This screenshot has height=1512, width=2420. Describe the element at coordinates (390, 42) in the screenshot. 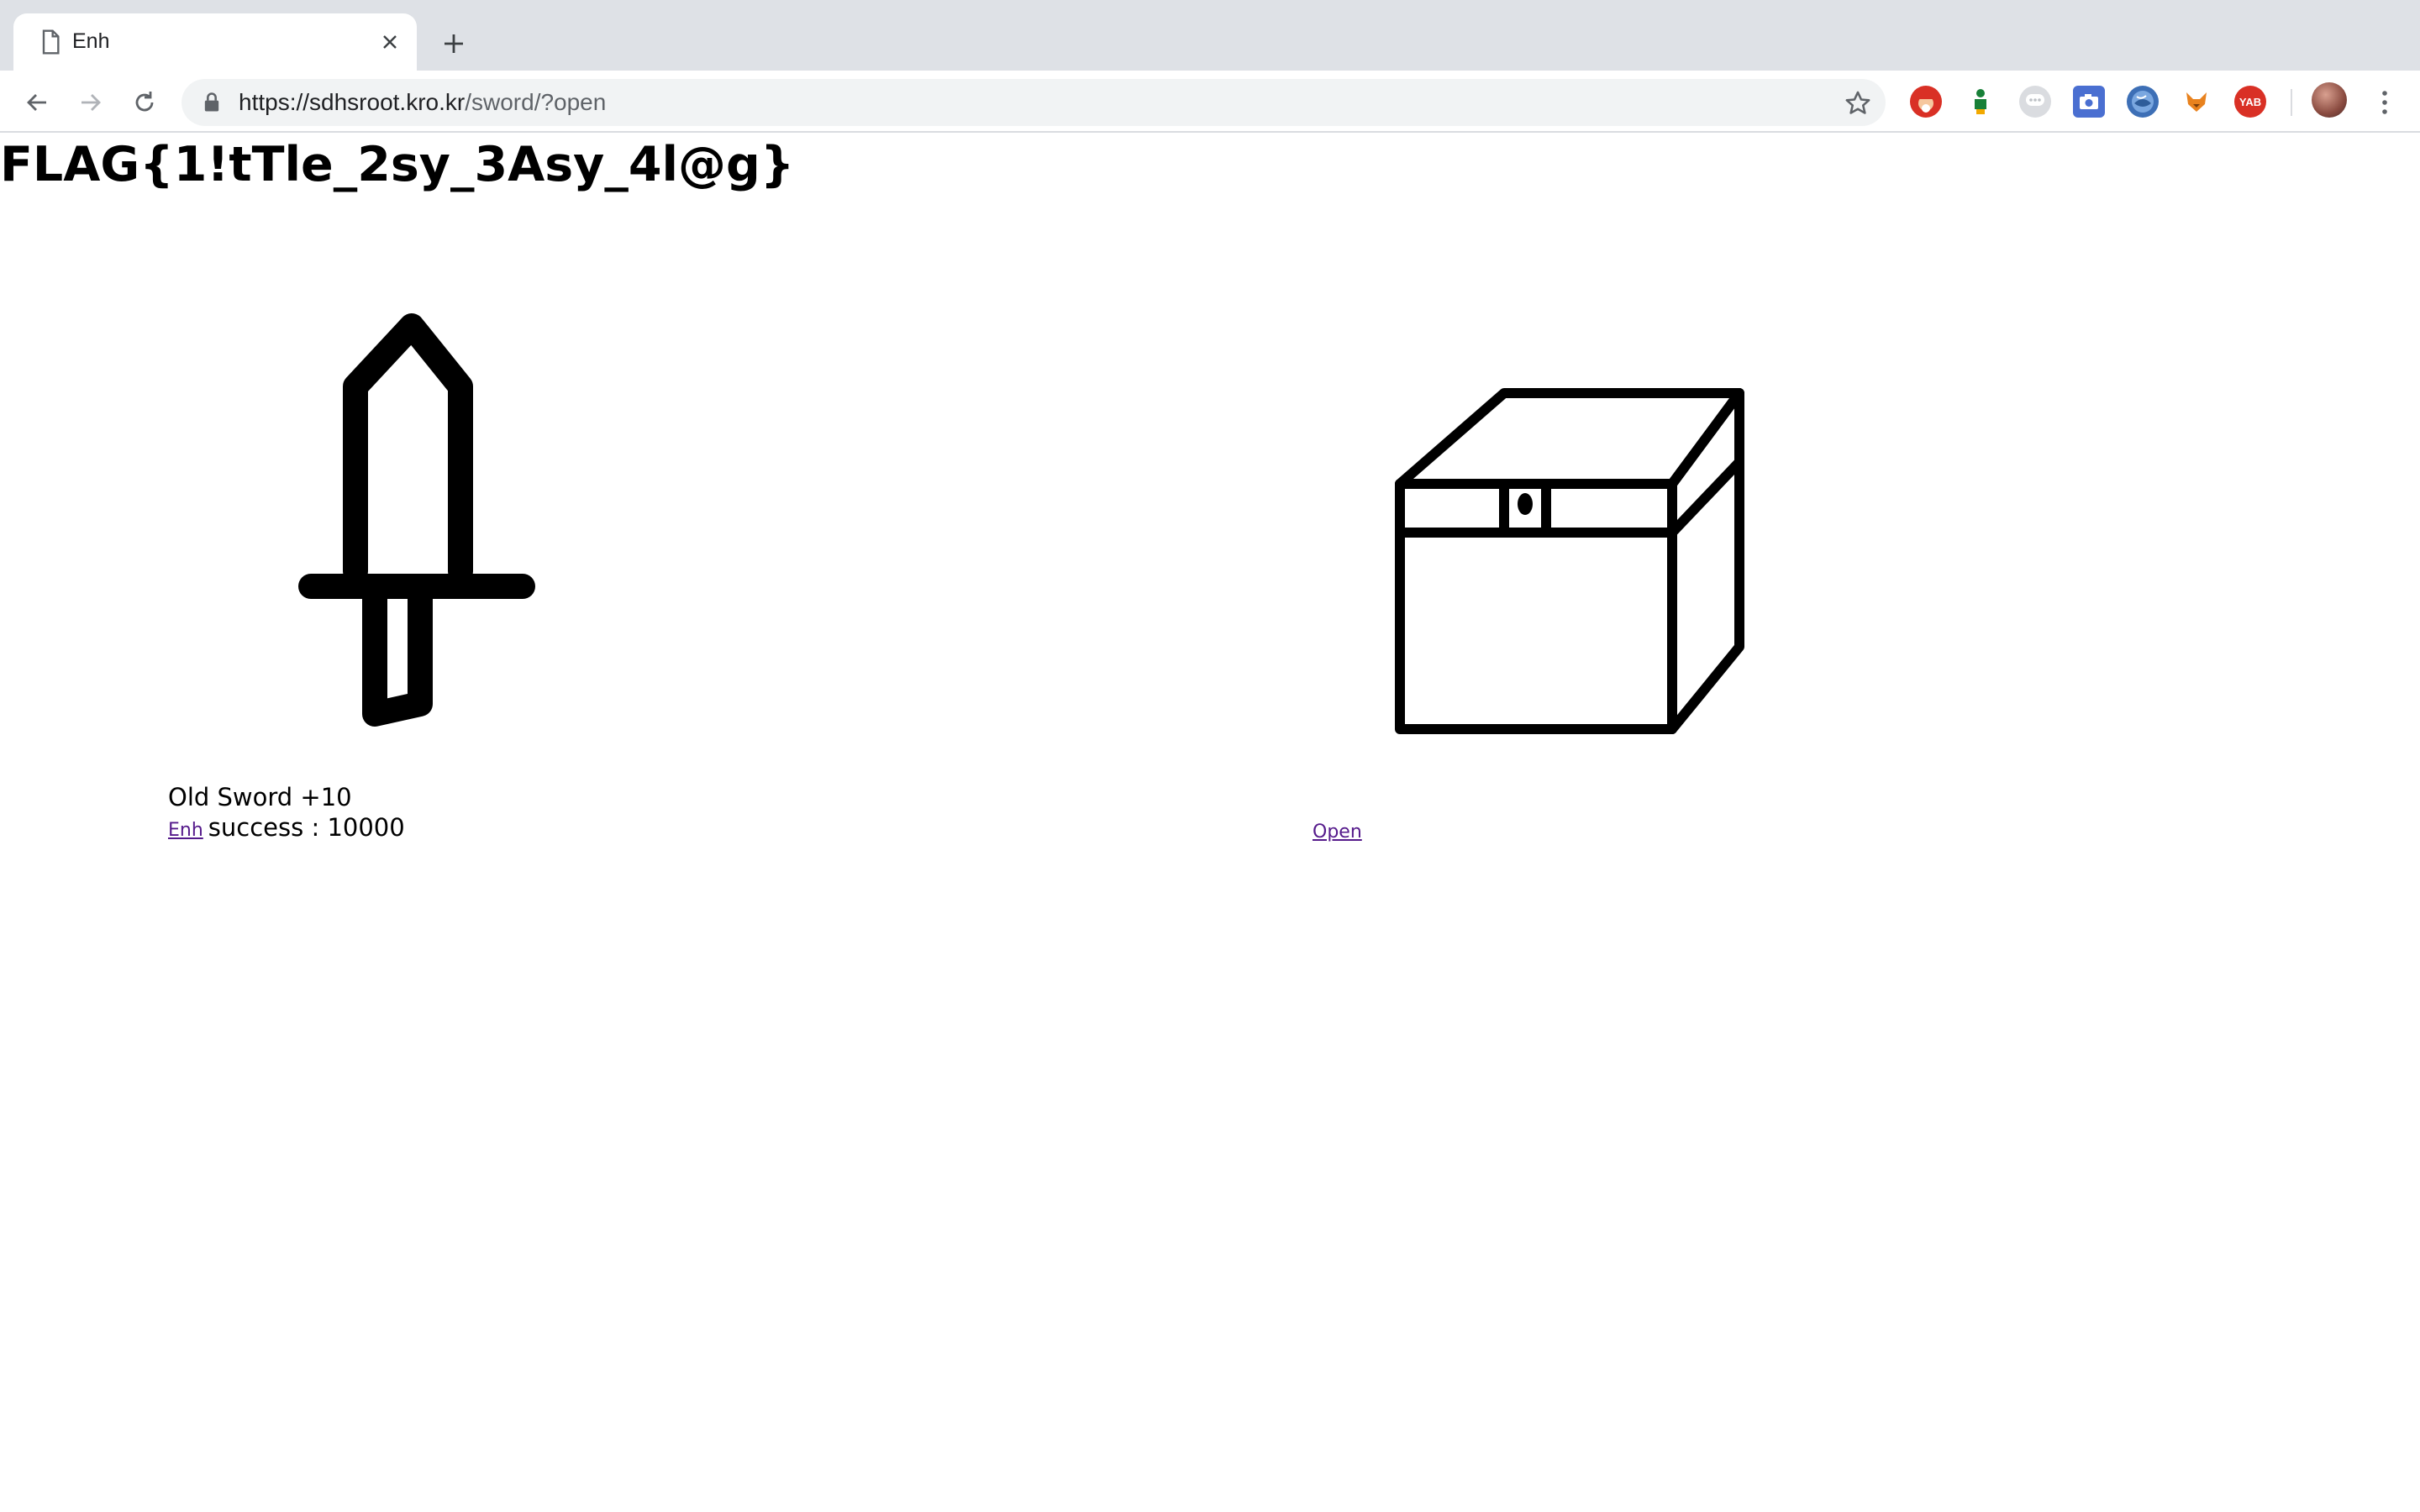

I see `close-icon` at that location.